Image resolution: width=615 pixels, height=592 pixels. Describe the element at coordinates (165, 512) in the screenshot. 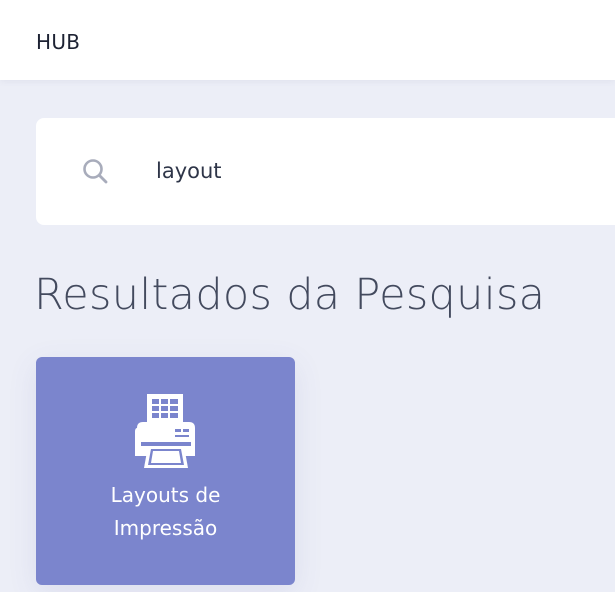

I see `result-card-label: Layouts de Impressão` at that location.